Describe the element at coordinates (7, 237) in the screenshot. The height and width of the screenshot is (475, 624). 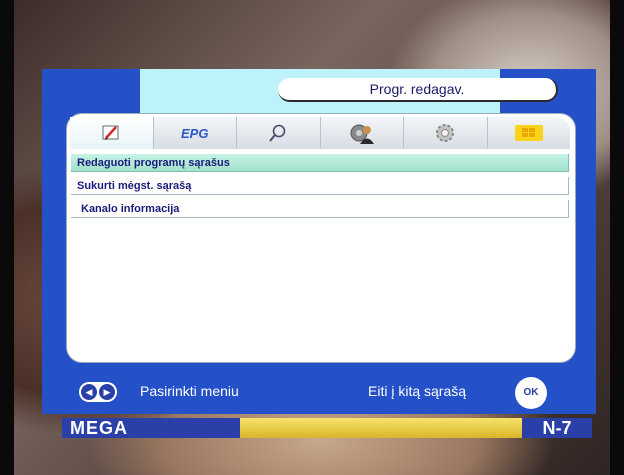
I see `screen-border-left` at that location.